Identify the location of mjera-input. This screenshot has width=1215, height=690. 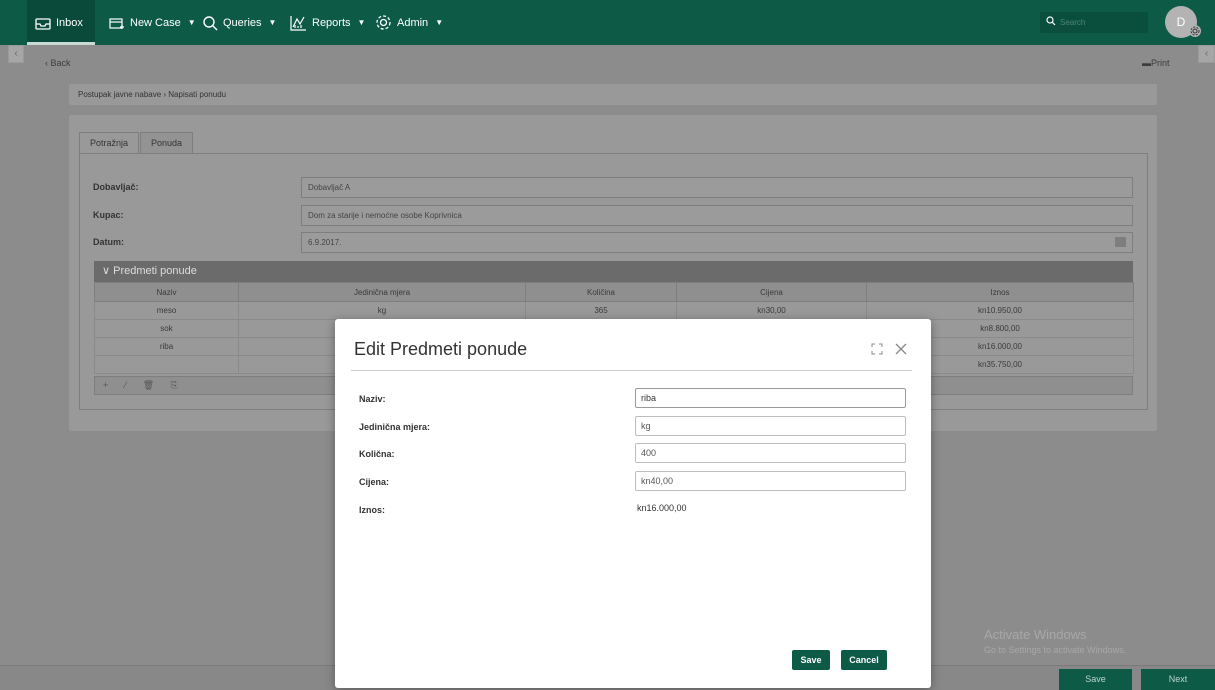
(770, 426).